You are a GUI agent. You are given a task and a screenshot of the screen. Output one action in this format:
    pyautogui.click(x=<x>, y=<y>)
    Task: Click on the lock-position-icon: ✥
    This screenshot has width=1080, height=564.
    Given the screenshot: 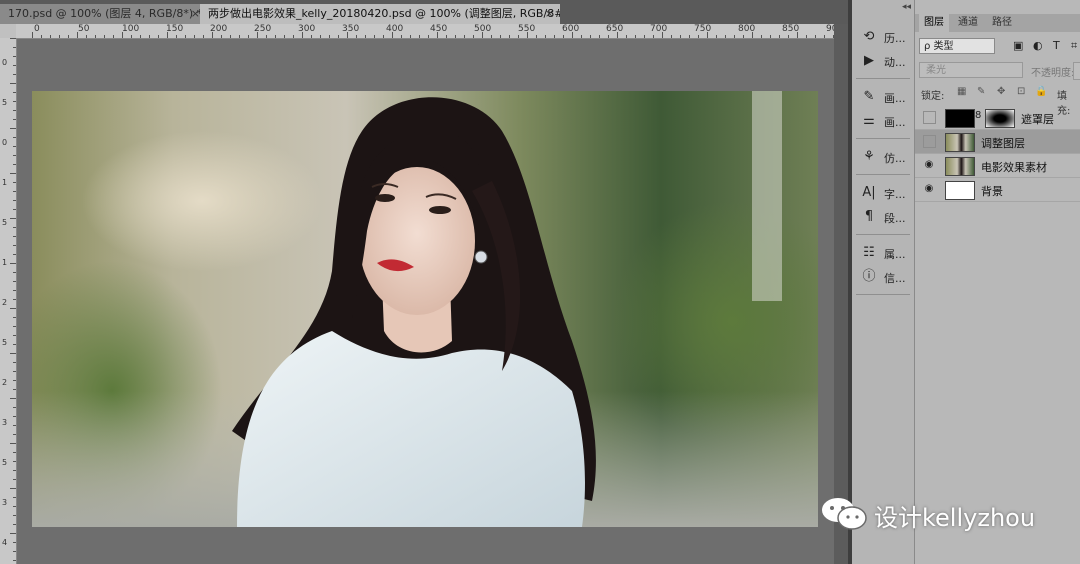 What is the action you would take?
    pyautogui.click(x=1001, y=91)
    